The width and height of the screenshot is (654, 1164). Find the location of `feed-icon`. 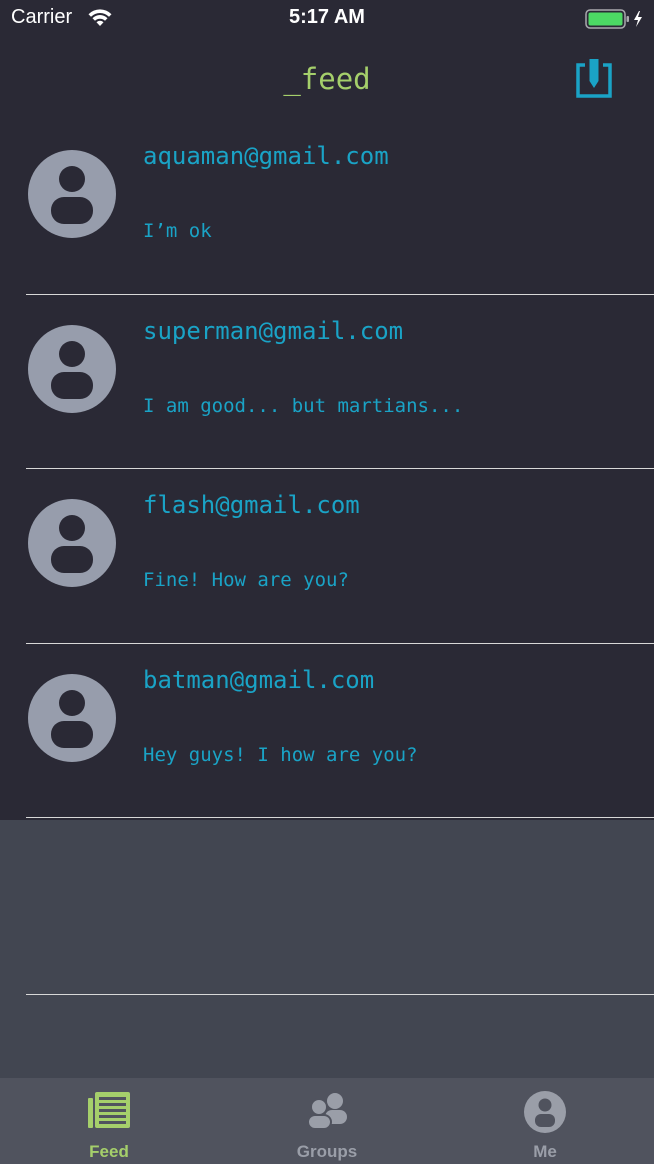

feed-icon is located at coordinates (109, 1110).